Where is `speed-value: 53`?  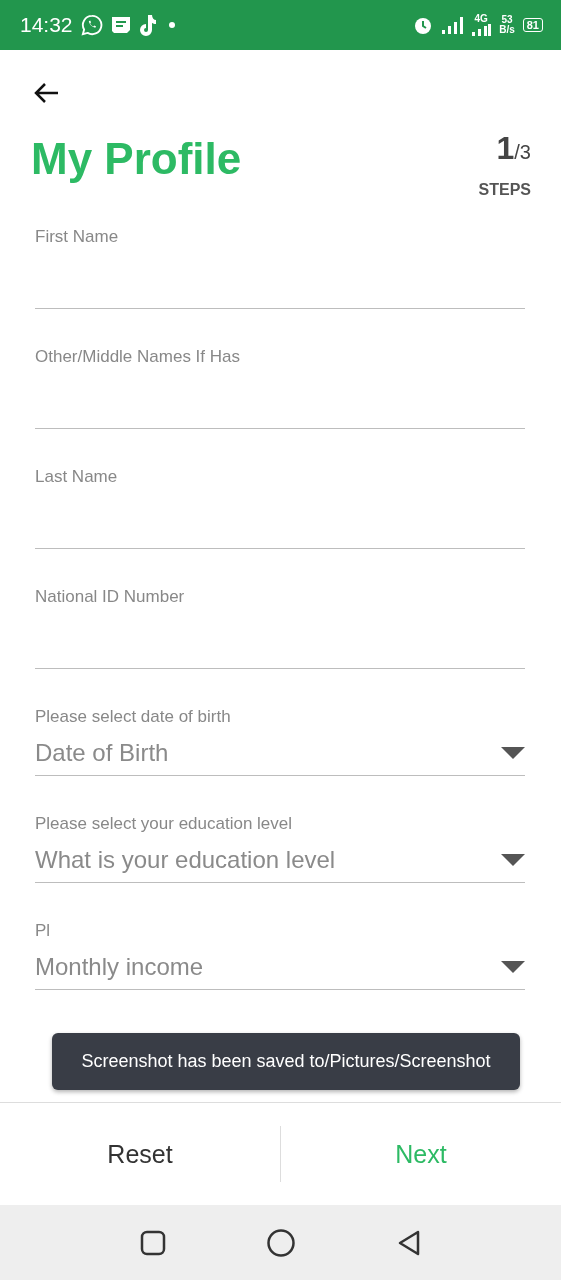 speed-value: 53 is located at coordinates (507, 20).